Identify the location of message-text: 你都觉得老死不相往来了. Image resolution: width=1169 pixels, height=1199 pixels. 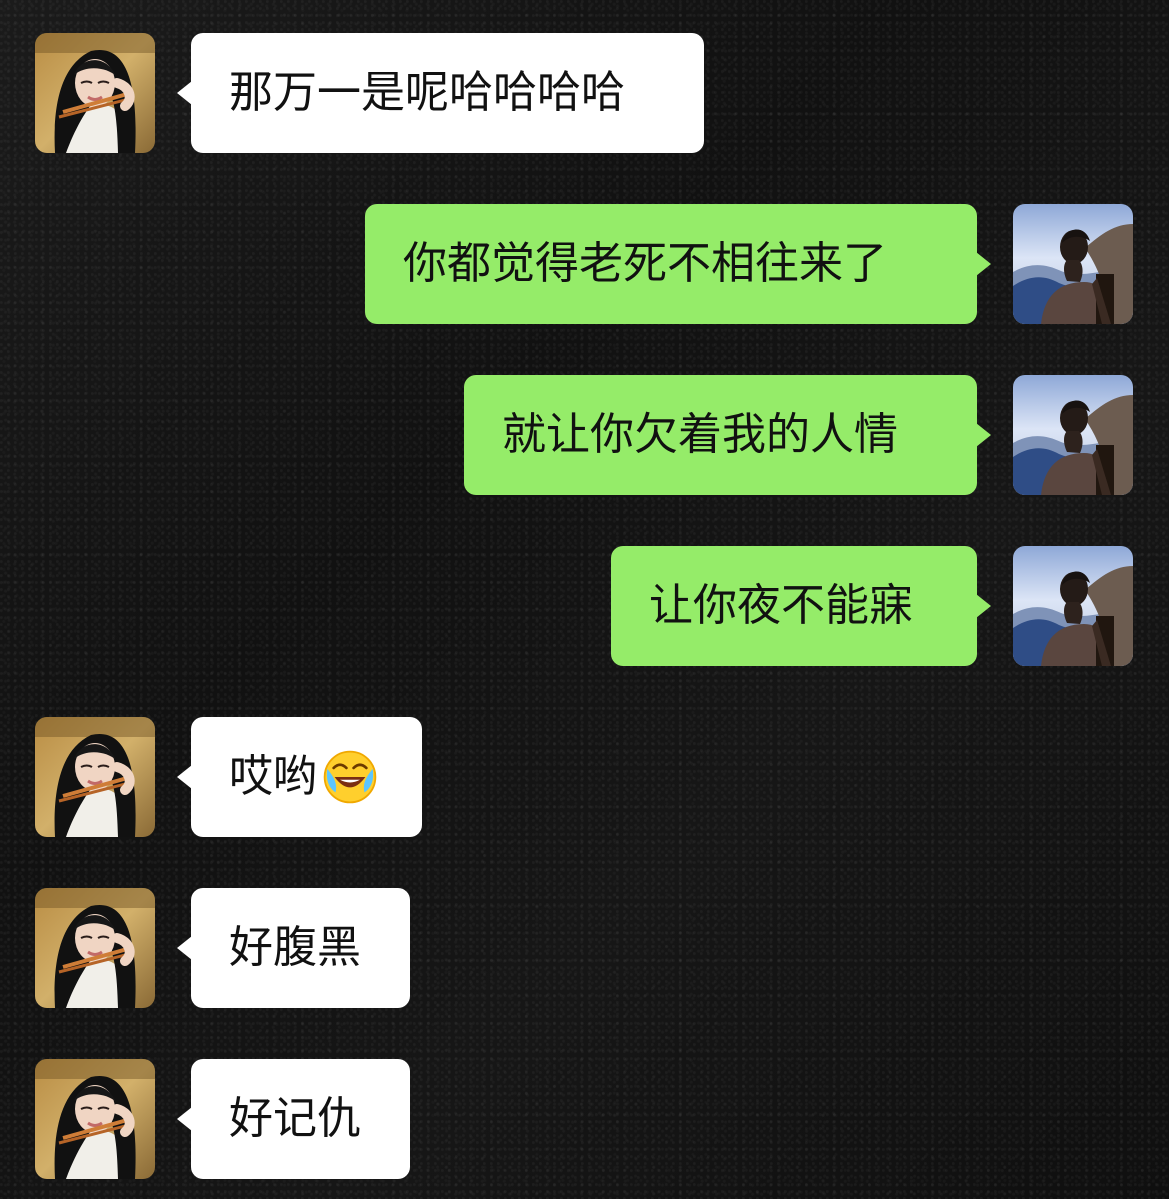
(645, 263).